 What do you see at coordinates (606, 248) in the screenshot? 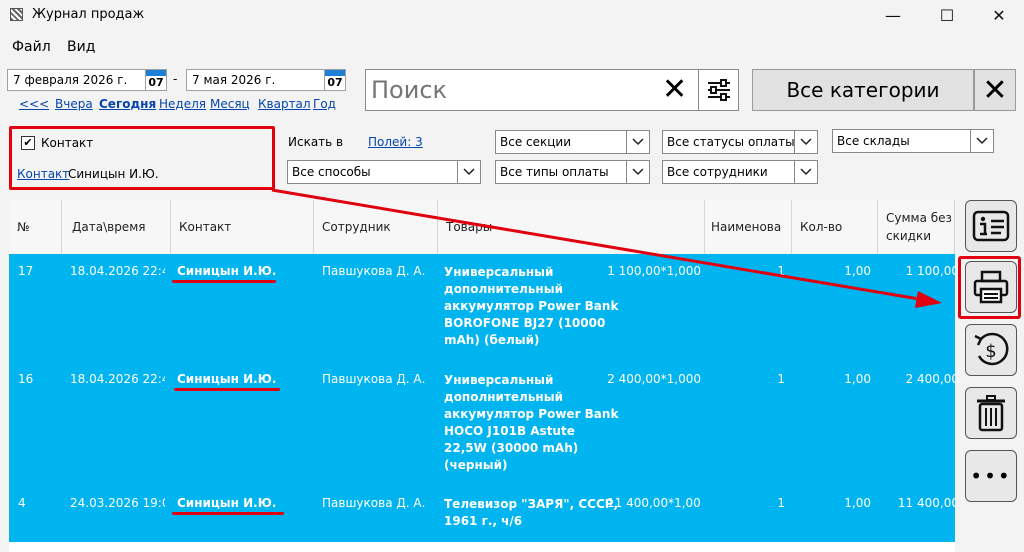
I see `annotation-arrow` at bounding box center [606, 248].